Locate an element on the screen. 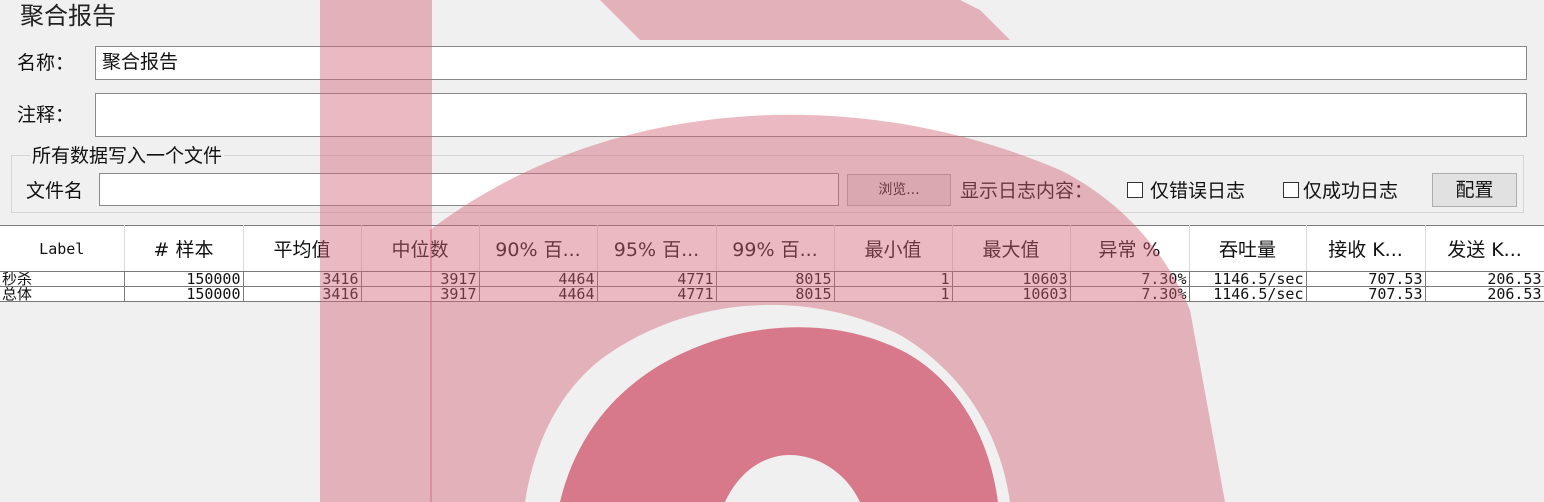  column-header-min: 最小值 is located at coordinates (893, 248).